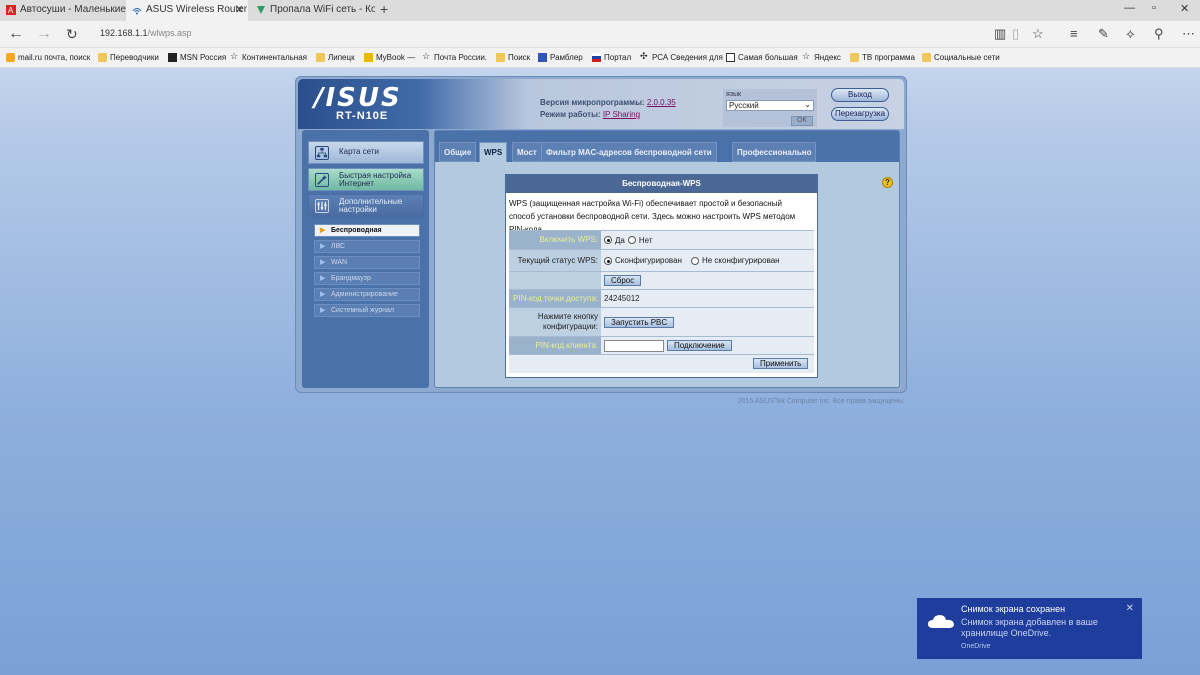  What do you see at coordinates (364, 294) in the screenshot?
I see `submenu-label: Администрирование` at bounding box center [364, 294].